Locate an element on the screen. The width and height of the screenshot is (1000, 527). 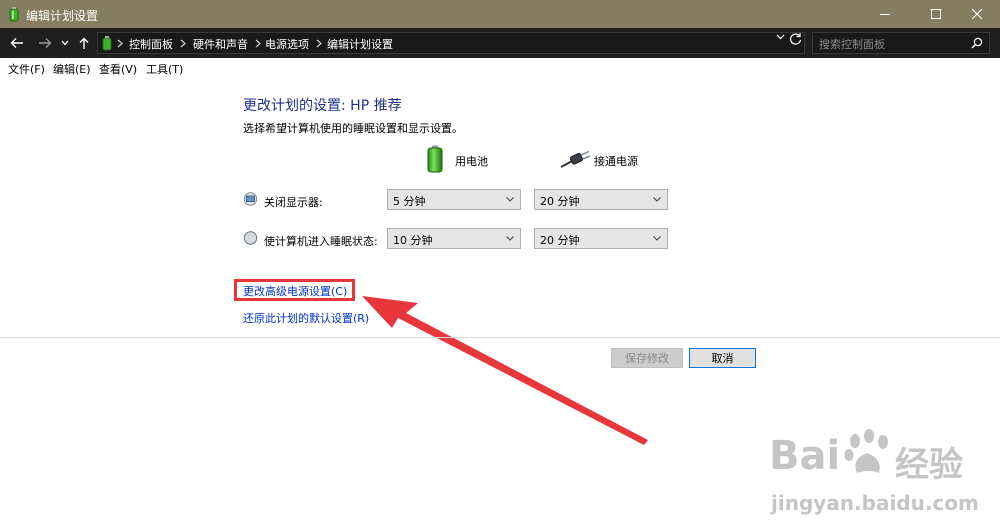
breadcrumb: 控制面板 硬件和声音 电源选项 编辑计划设置 is located at coordinates (451, 43).